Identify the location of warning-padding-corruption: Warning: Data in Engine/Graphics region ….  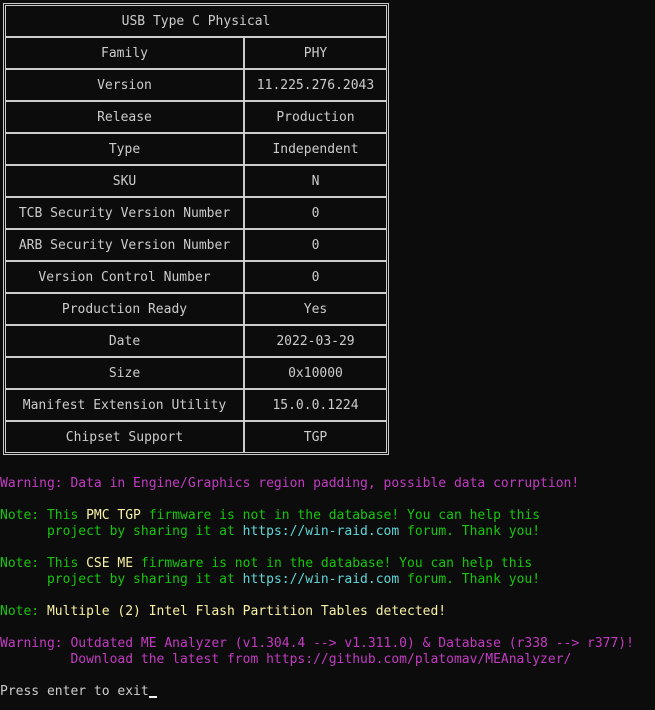
(290, 483).